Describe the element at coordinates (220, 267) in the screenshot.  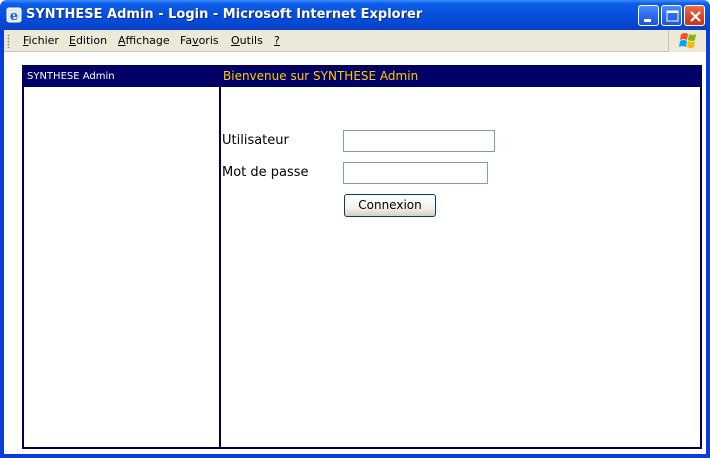
I see `column-divider` at that location.